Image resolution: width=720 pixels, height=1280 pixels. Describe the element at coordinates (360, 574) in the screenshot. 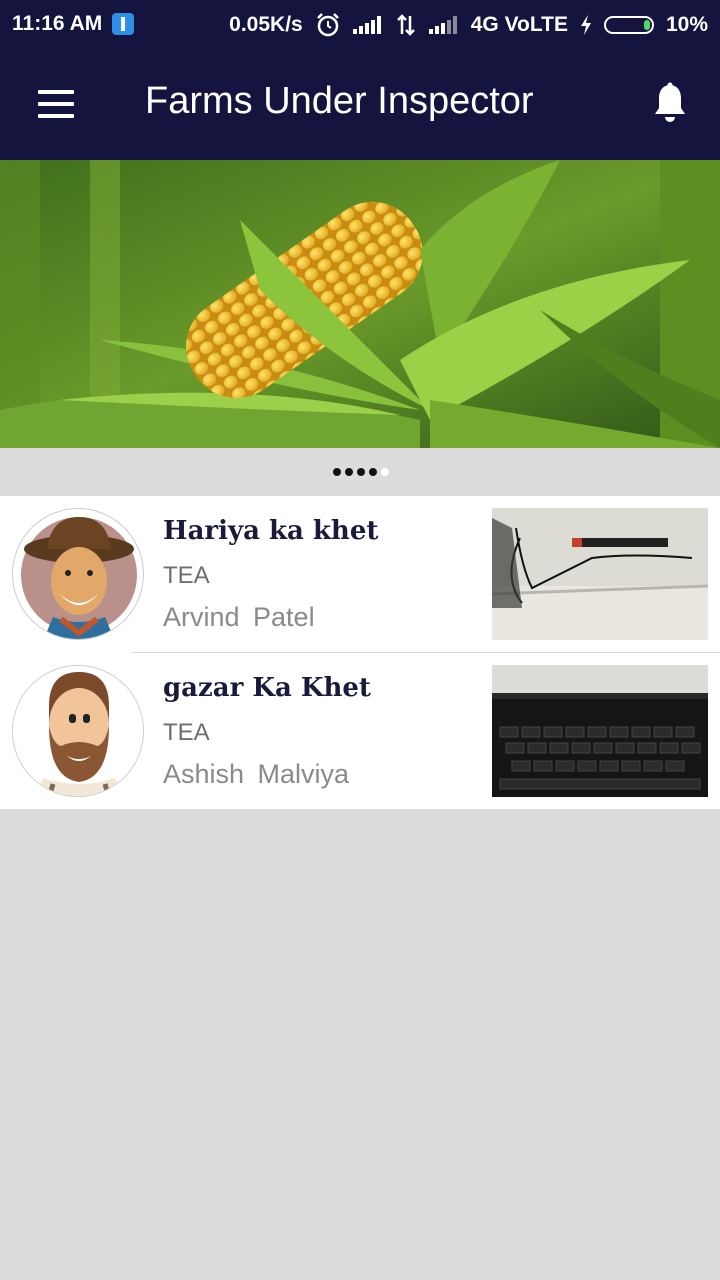

I see `farm-list-item: Hariya ka khet TEA Arvind Patel` at that location.